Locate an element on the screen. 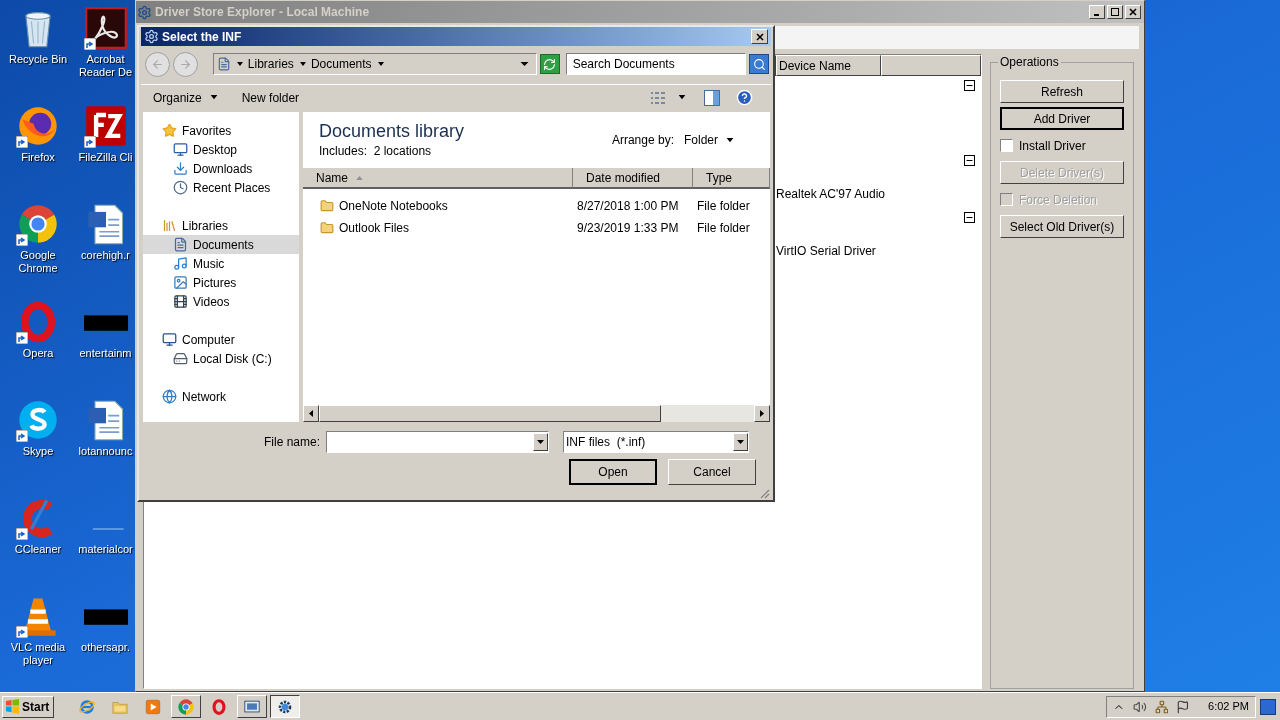 This screenshot has width=1280, height=720. device-name: VirtIO Serial Driver is located at coordinates (826, 251).